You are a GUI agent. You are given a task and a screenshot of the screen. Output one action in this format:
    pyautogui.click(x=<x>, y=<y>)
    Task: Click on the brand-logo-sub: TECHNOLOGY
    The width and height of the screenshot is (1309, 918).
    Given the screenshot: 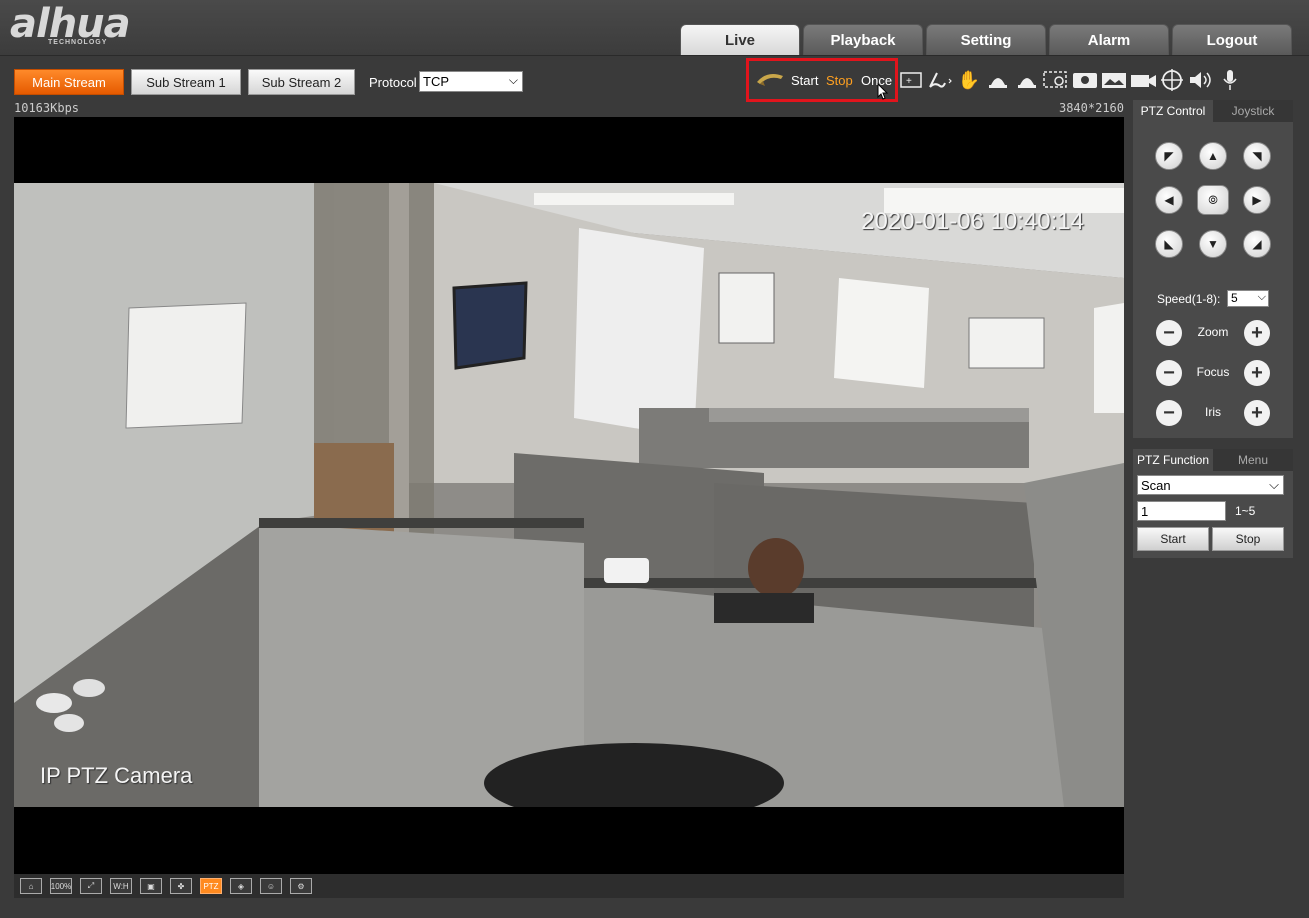 What is the action you would take?
    pyautogui.click(x=78, y=42)
    